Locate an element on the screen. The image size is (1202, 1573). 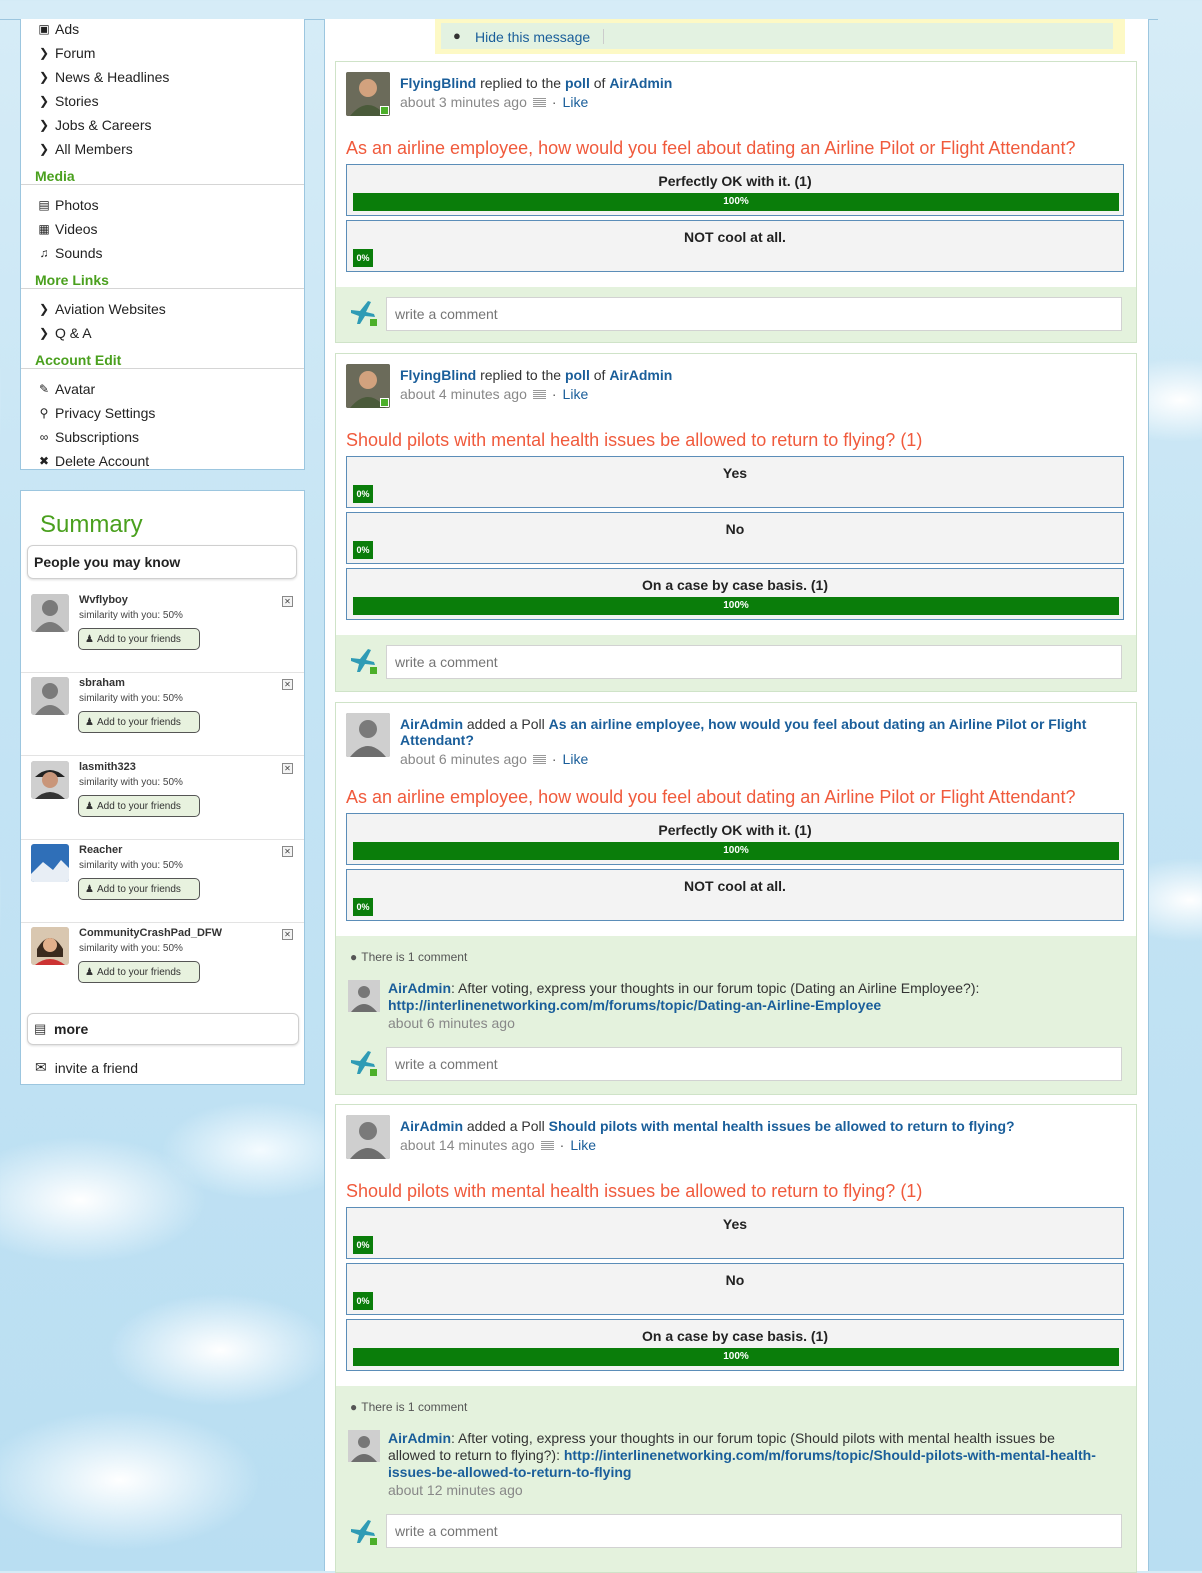
sidebar-item-news: ❯ News & Headlines is located at coordinates (103, 77).